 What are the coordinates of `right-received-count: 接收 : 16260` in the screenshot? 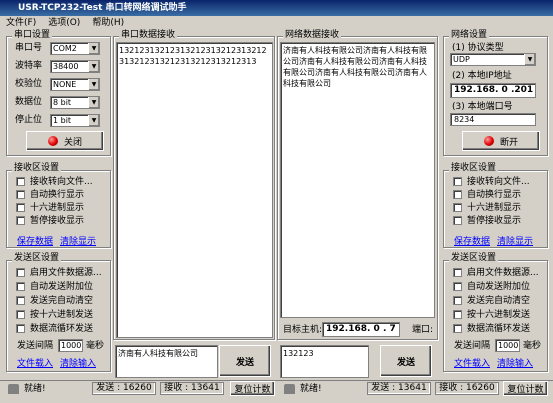 It's located at (467, 388).